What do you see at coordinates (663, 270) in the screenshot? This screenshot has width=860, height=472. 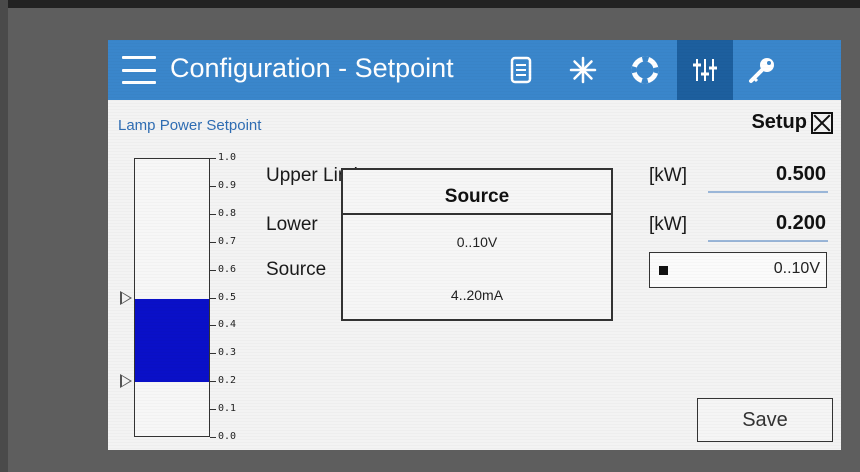 I see `select-indicator-icon` at bounding box center [663, 270].